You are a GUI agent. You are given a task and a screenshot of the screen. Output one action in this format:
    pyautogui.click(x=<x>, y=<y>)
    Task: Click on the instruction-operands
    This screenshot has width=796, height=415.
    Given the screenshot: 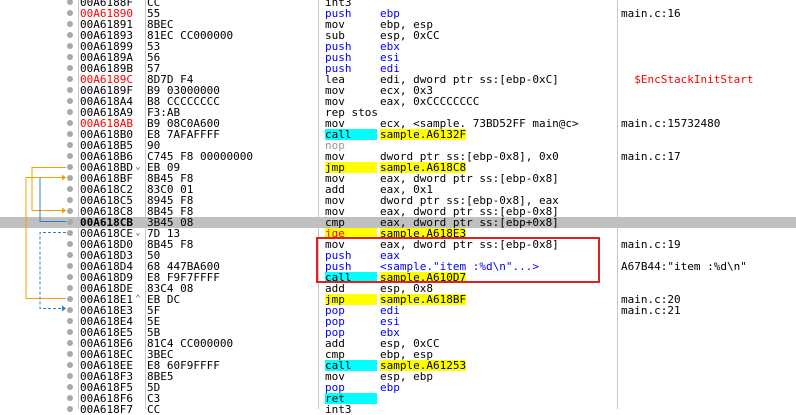 What is the action you would take?
    pyautogui.click(x=498, y=145)
    